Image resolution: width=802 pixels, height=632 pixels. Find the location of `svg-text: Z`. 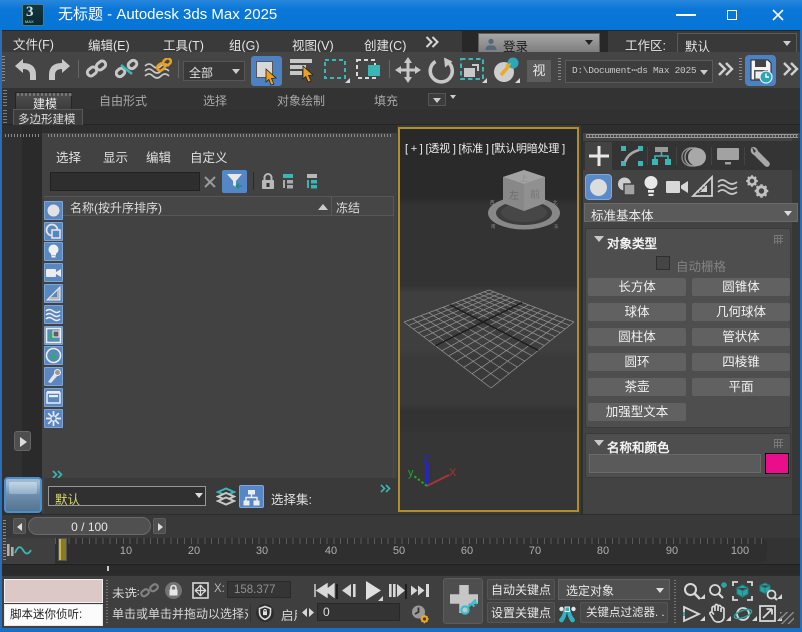

svg-text: Z is located at coordinates (426, 460).